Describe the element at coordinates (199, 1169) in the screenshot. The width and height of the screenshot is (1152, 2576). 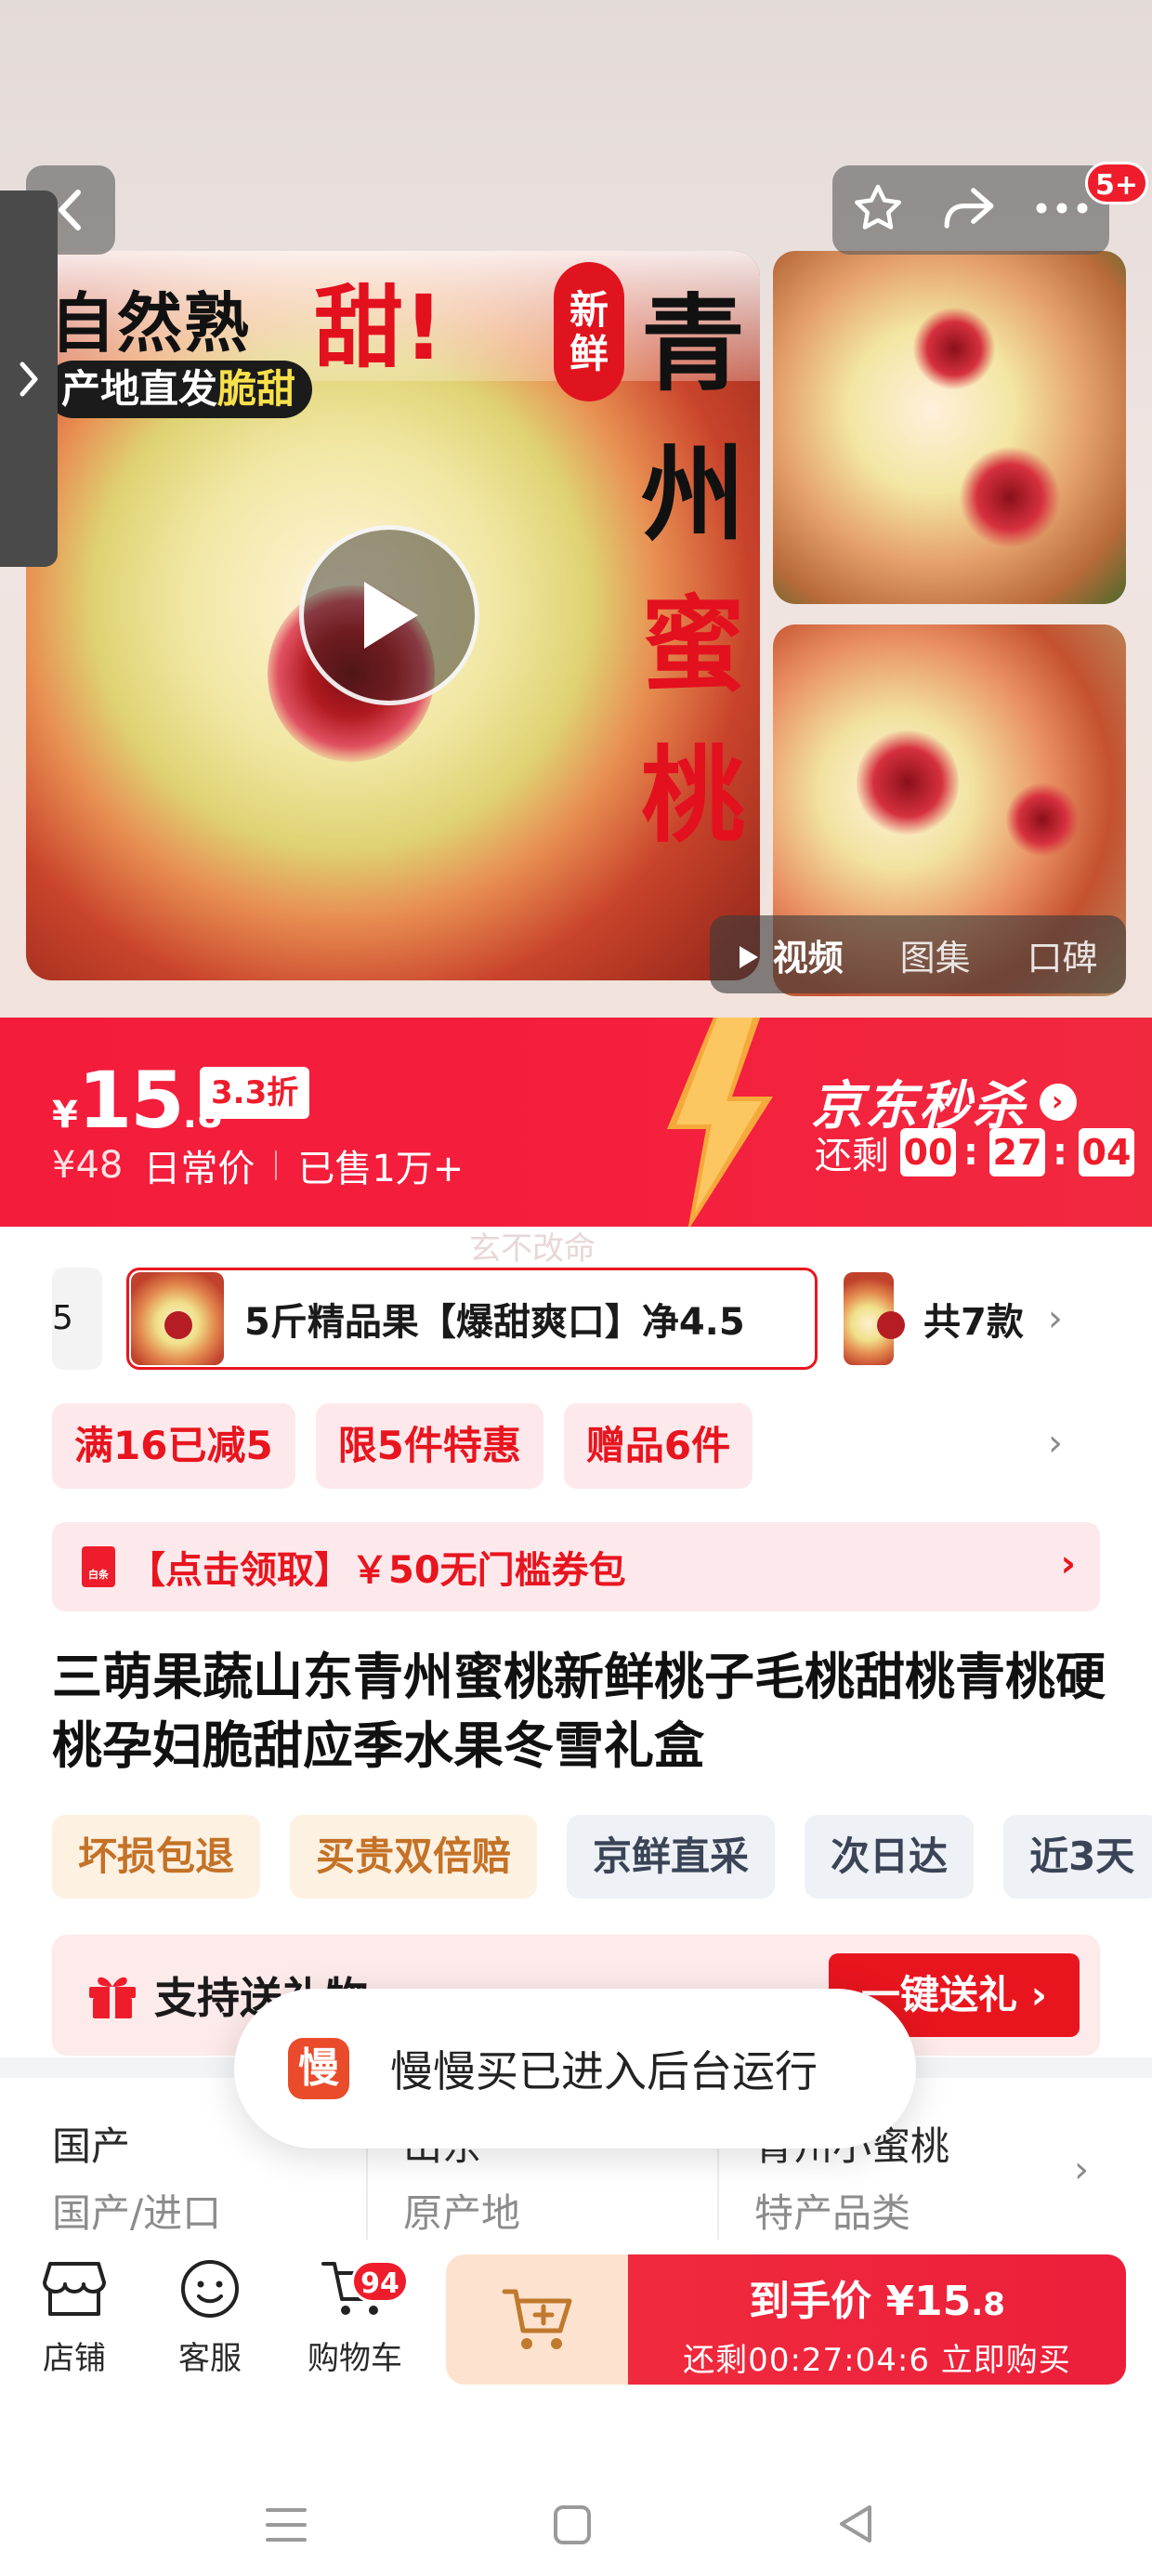
I see `original-price-label: 日常价` at that location.